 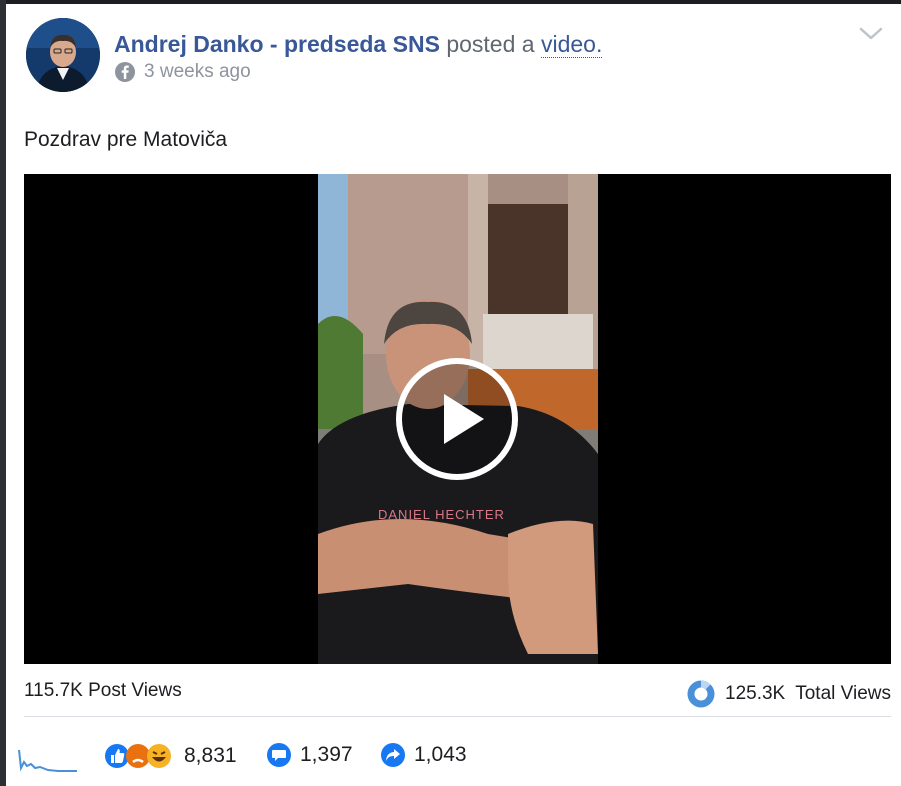 What do you see at coordinates (326, 754) in the screenshot?
I see `comments-value: 1,397` at bounding box center [326, 754].